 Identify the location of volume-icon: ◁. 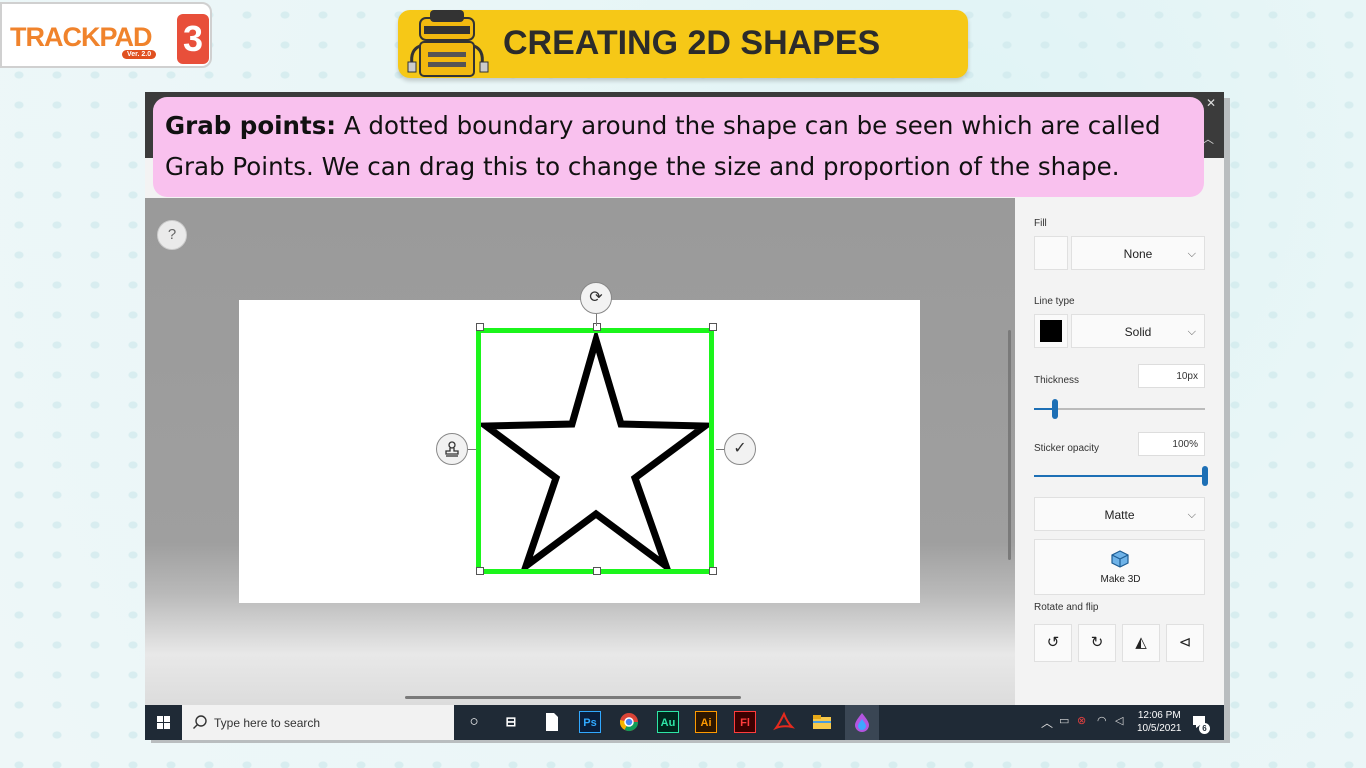
(1119, 720).